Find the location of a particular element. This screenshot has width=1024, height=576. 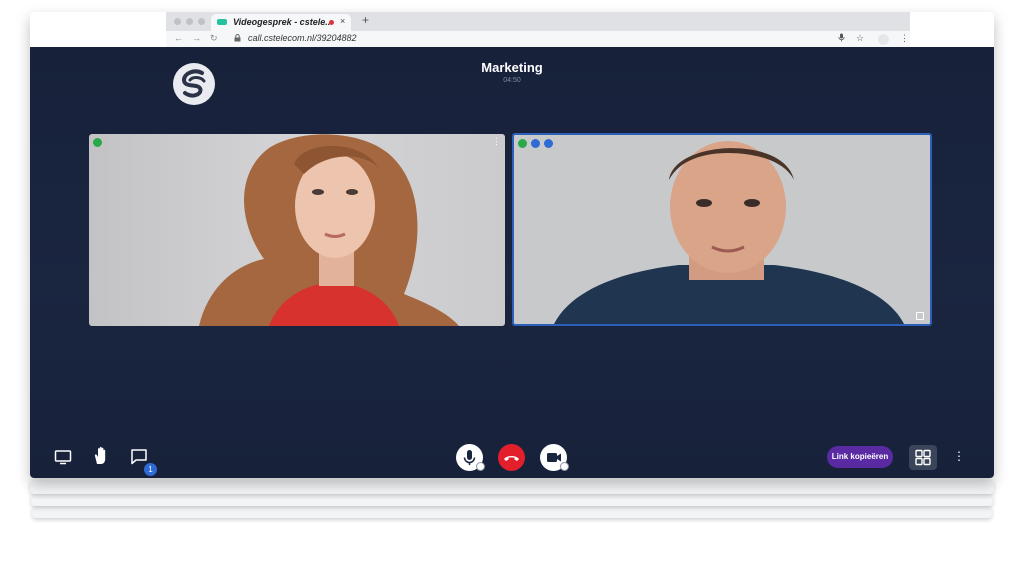

bookmark-star-icon: ☆ is located at coordinates (860, 38).